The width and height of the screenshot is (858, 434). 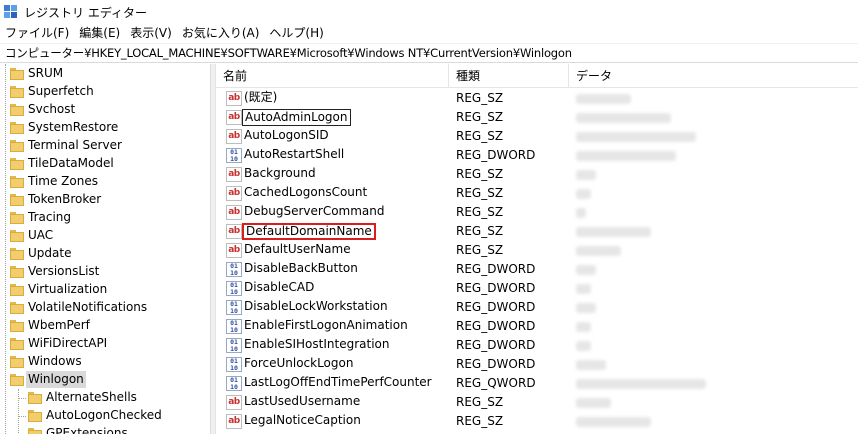 I want to click on tree-item-systemrestore: SystemRestore, so click(x=105, y=128).